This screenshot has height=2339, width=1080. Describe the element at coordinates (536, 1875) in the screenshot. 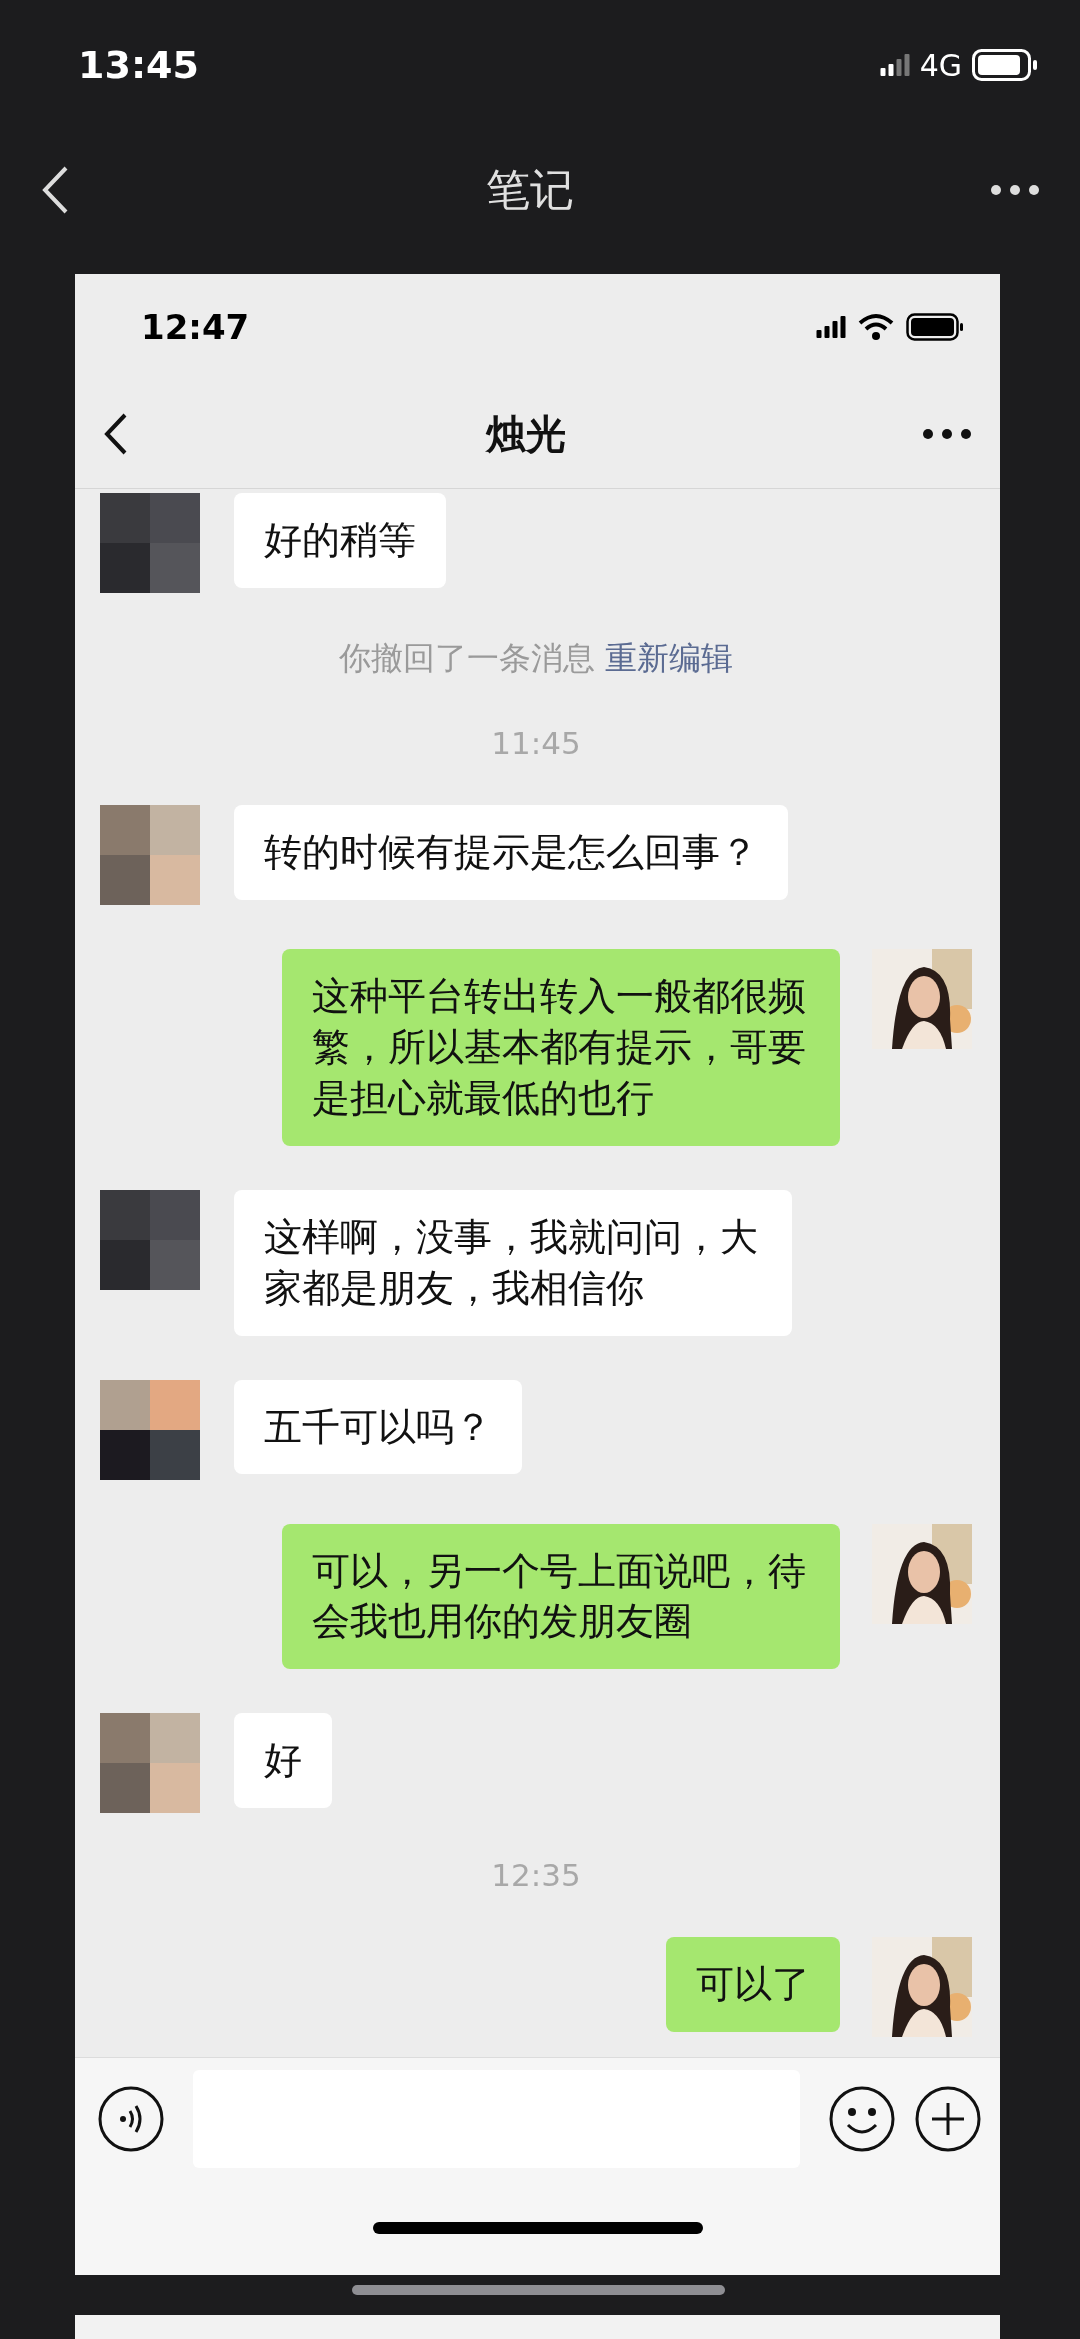

I see `timestamp: 12:35` at that location.